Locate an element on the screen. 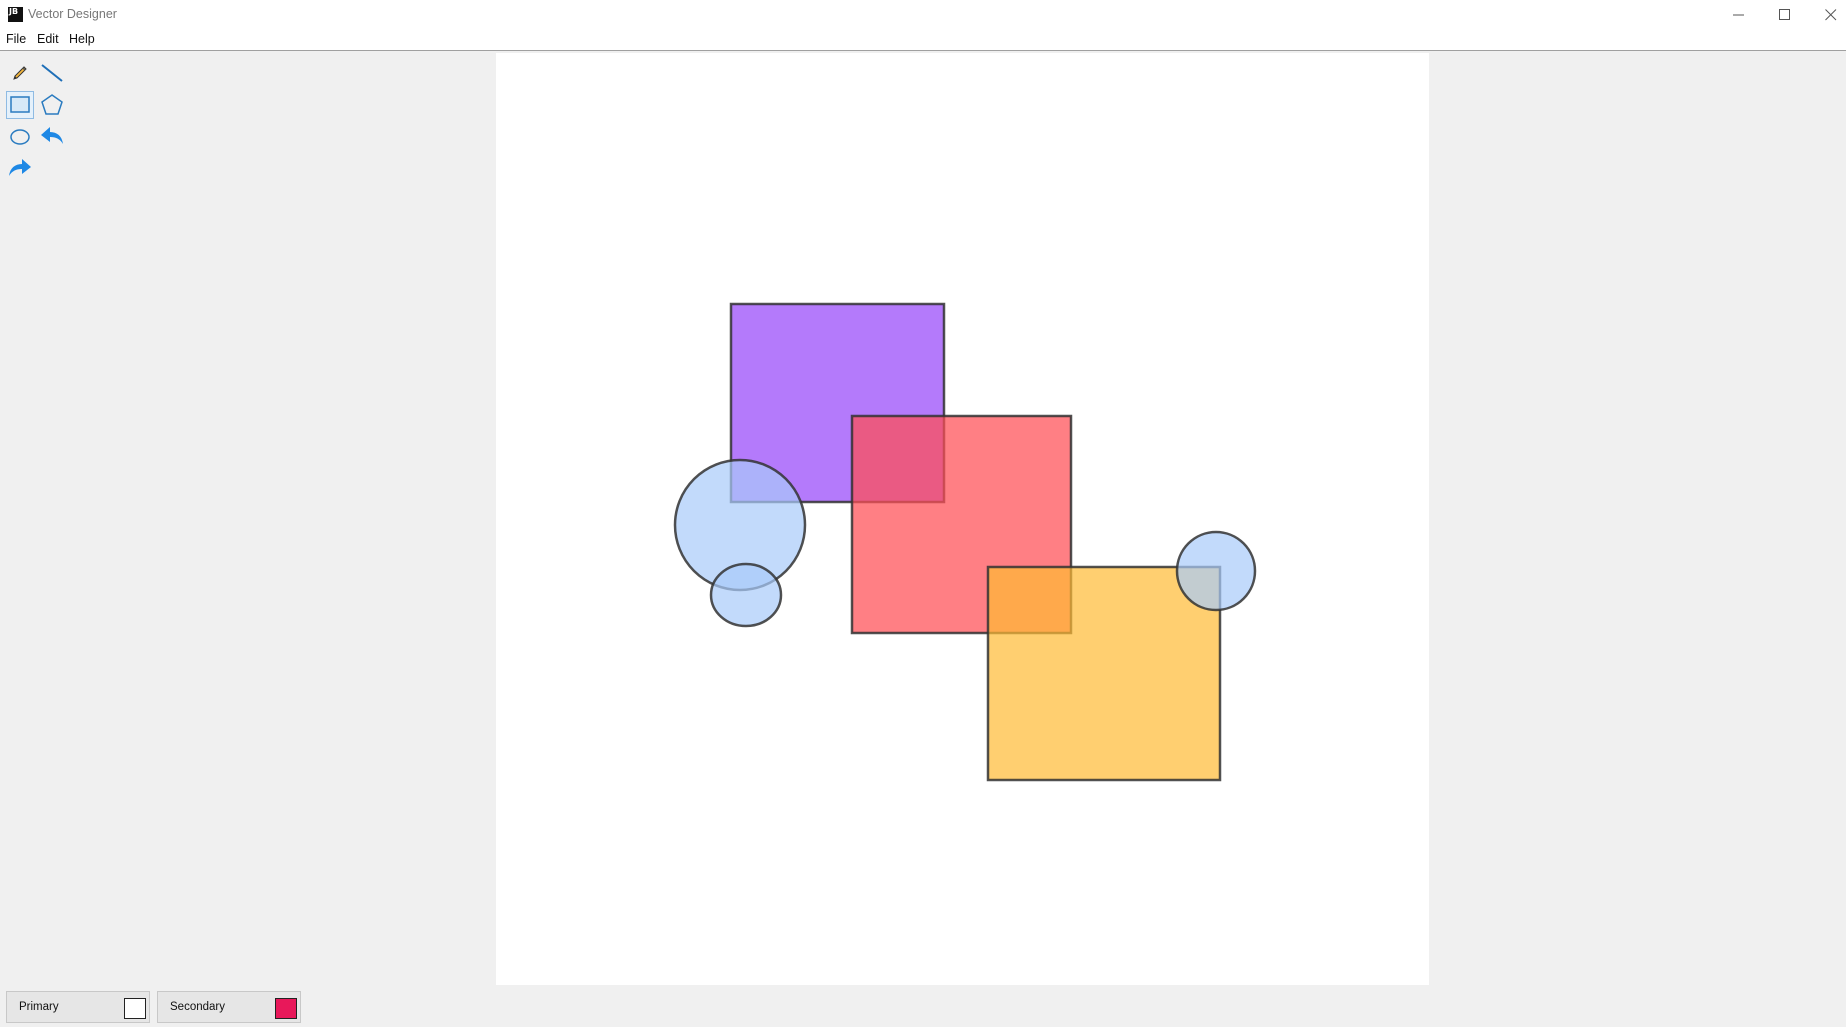  rectangle-tool-button is located at coordinates (20, 105).